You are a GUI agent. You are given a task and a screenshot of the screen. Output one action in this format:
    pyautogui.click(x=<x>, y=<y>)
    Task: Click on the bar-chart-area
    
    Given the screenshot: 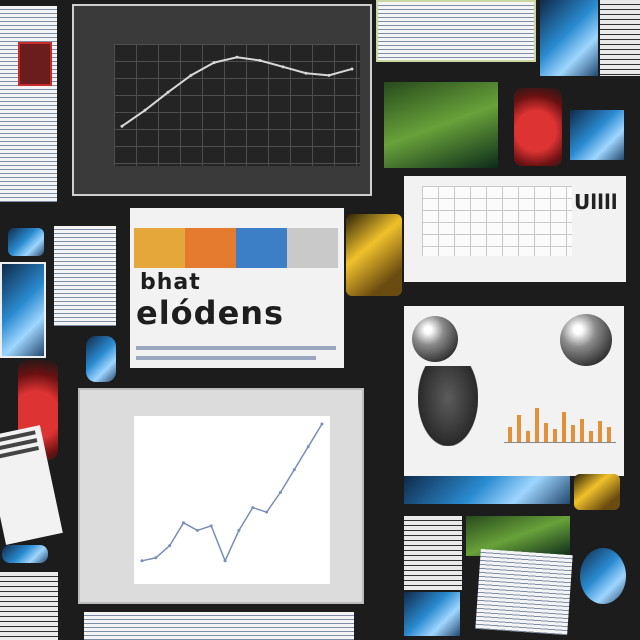 What is the action you would take?
    pyautogui.click(x=560, y=422)
    